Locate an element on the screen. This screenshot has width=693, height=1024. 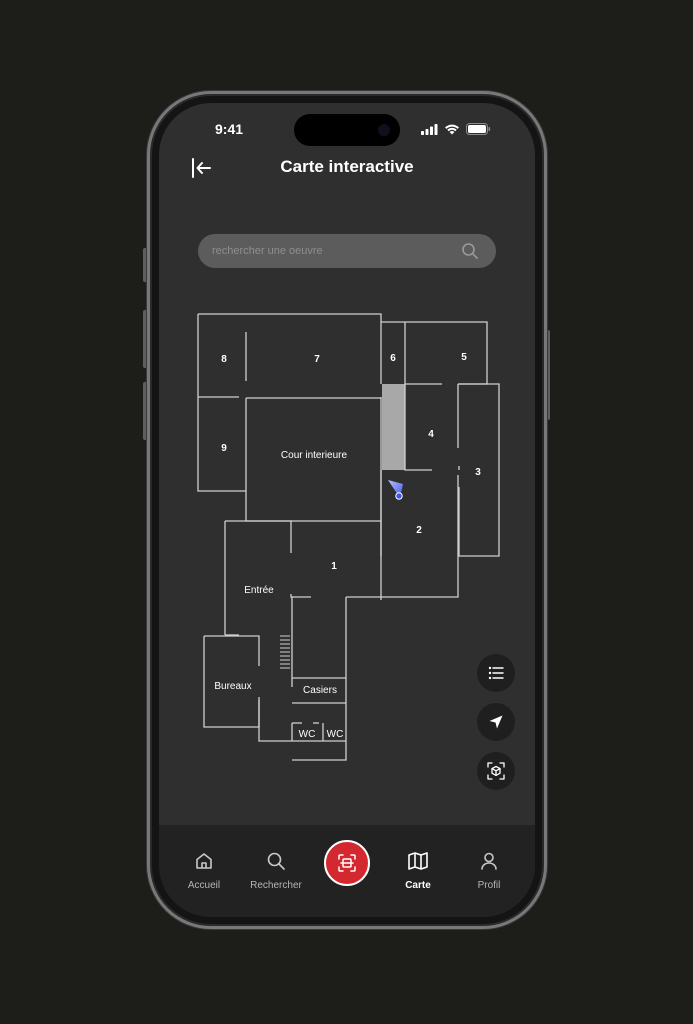
map-icon is located at coordinates (418, 861).